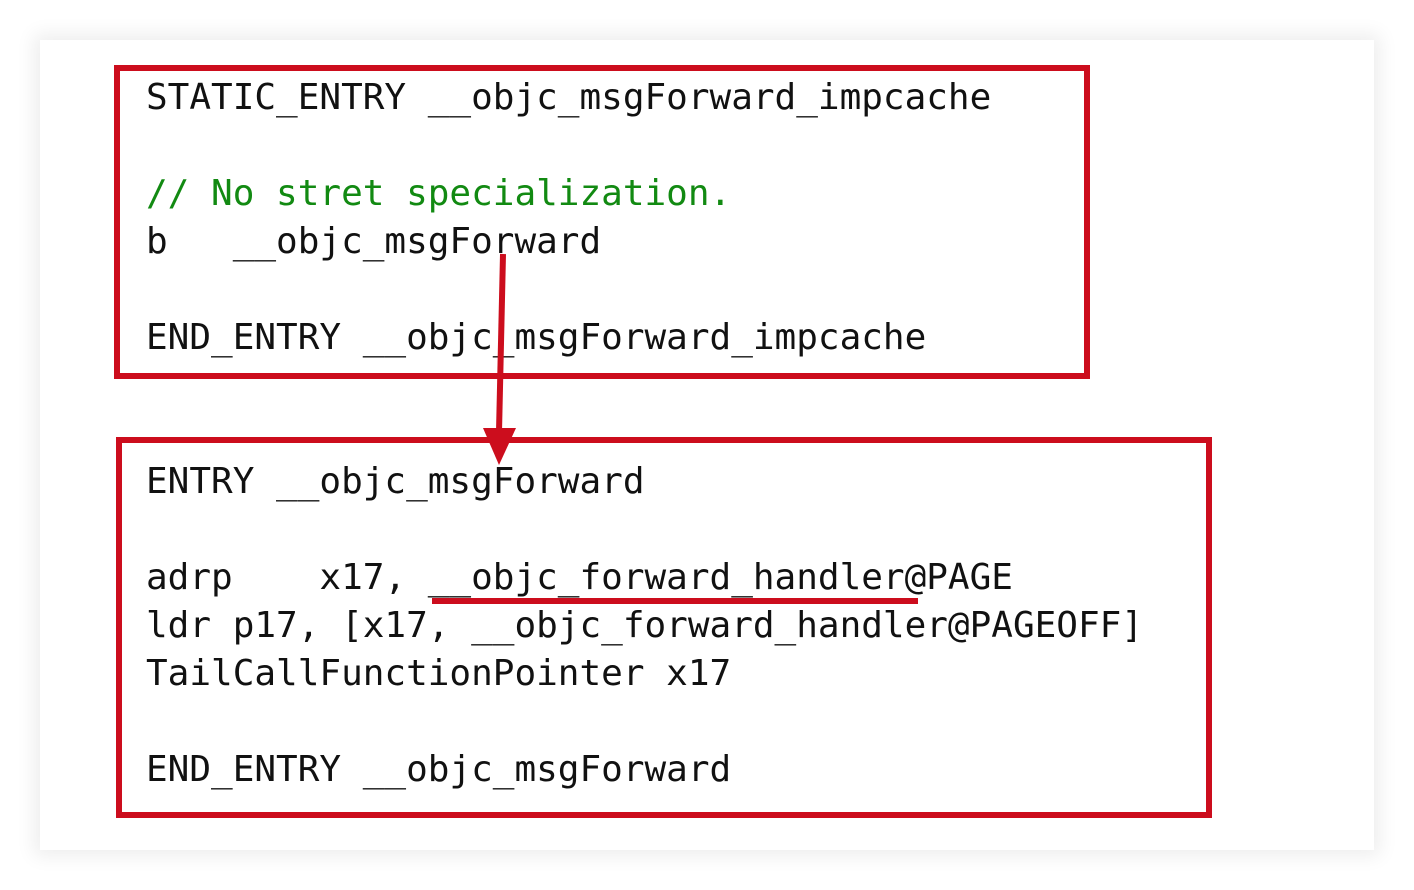 This screenshot has height=890, width=1414. Describe the element at coordinates (395, 481) in the screenshot. I see `code-line: ENTRY __objc_msgForward` at that location.